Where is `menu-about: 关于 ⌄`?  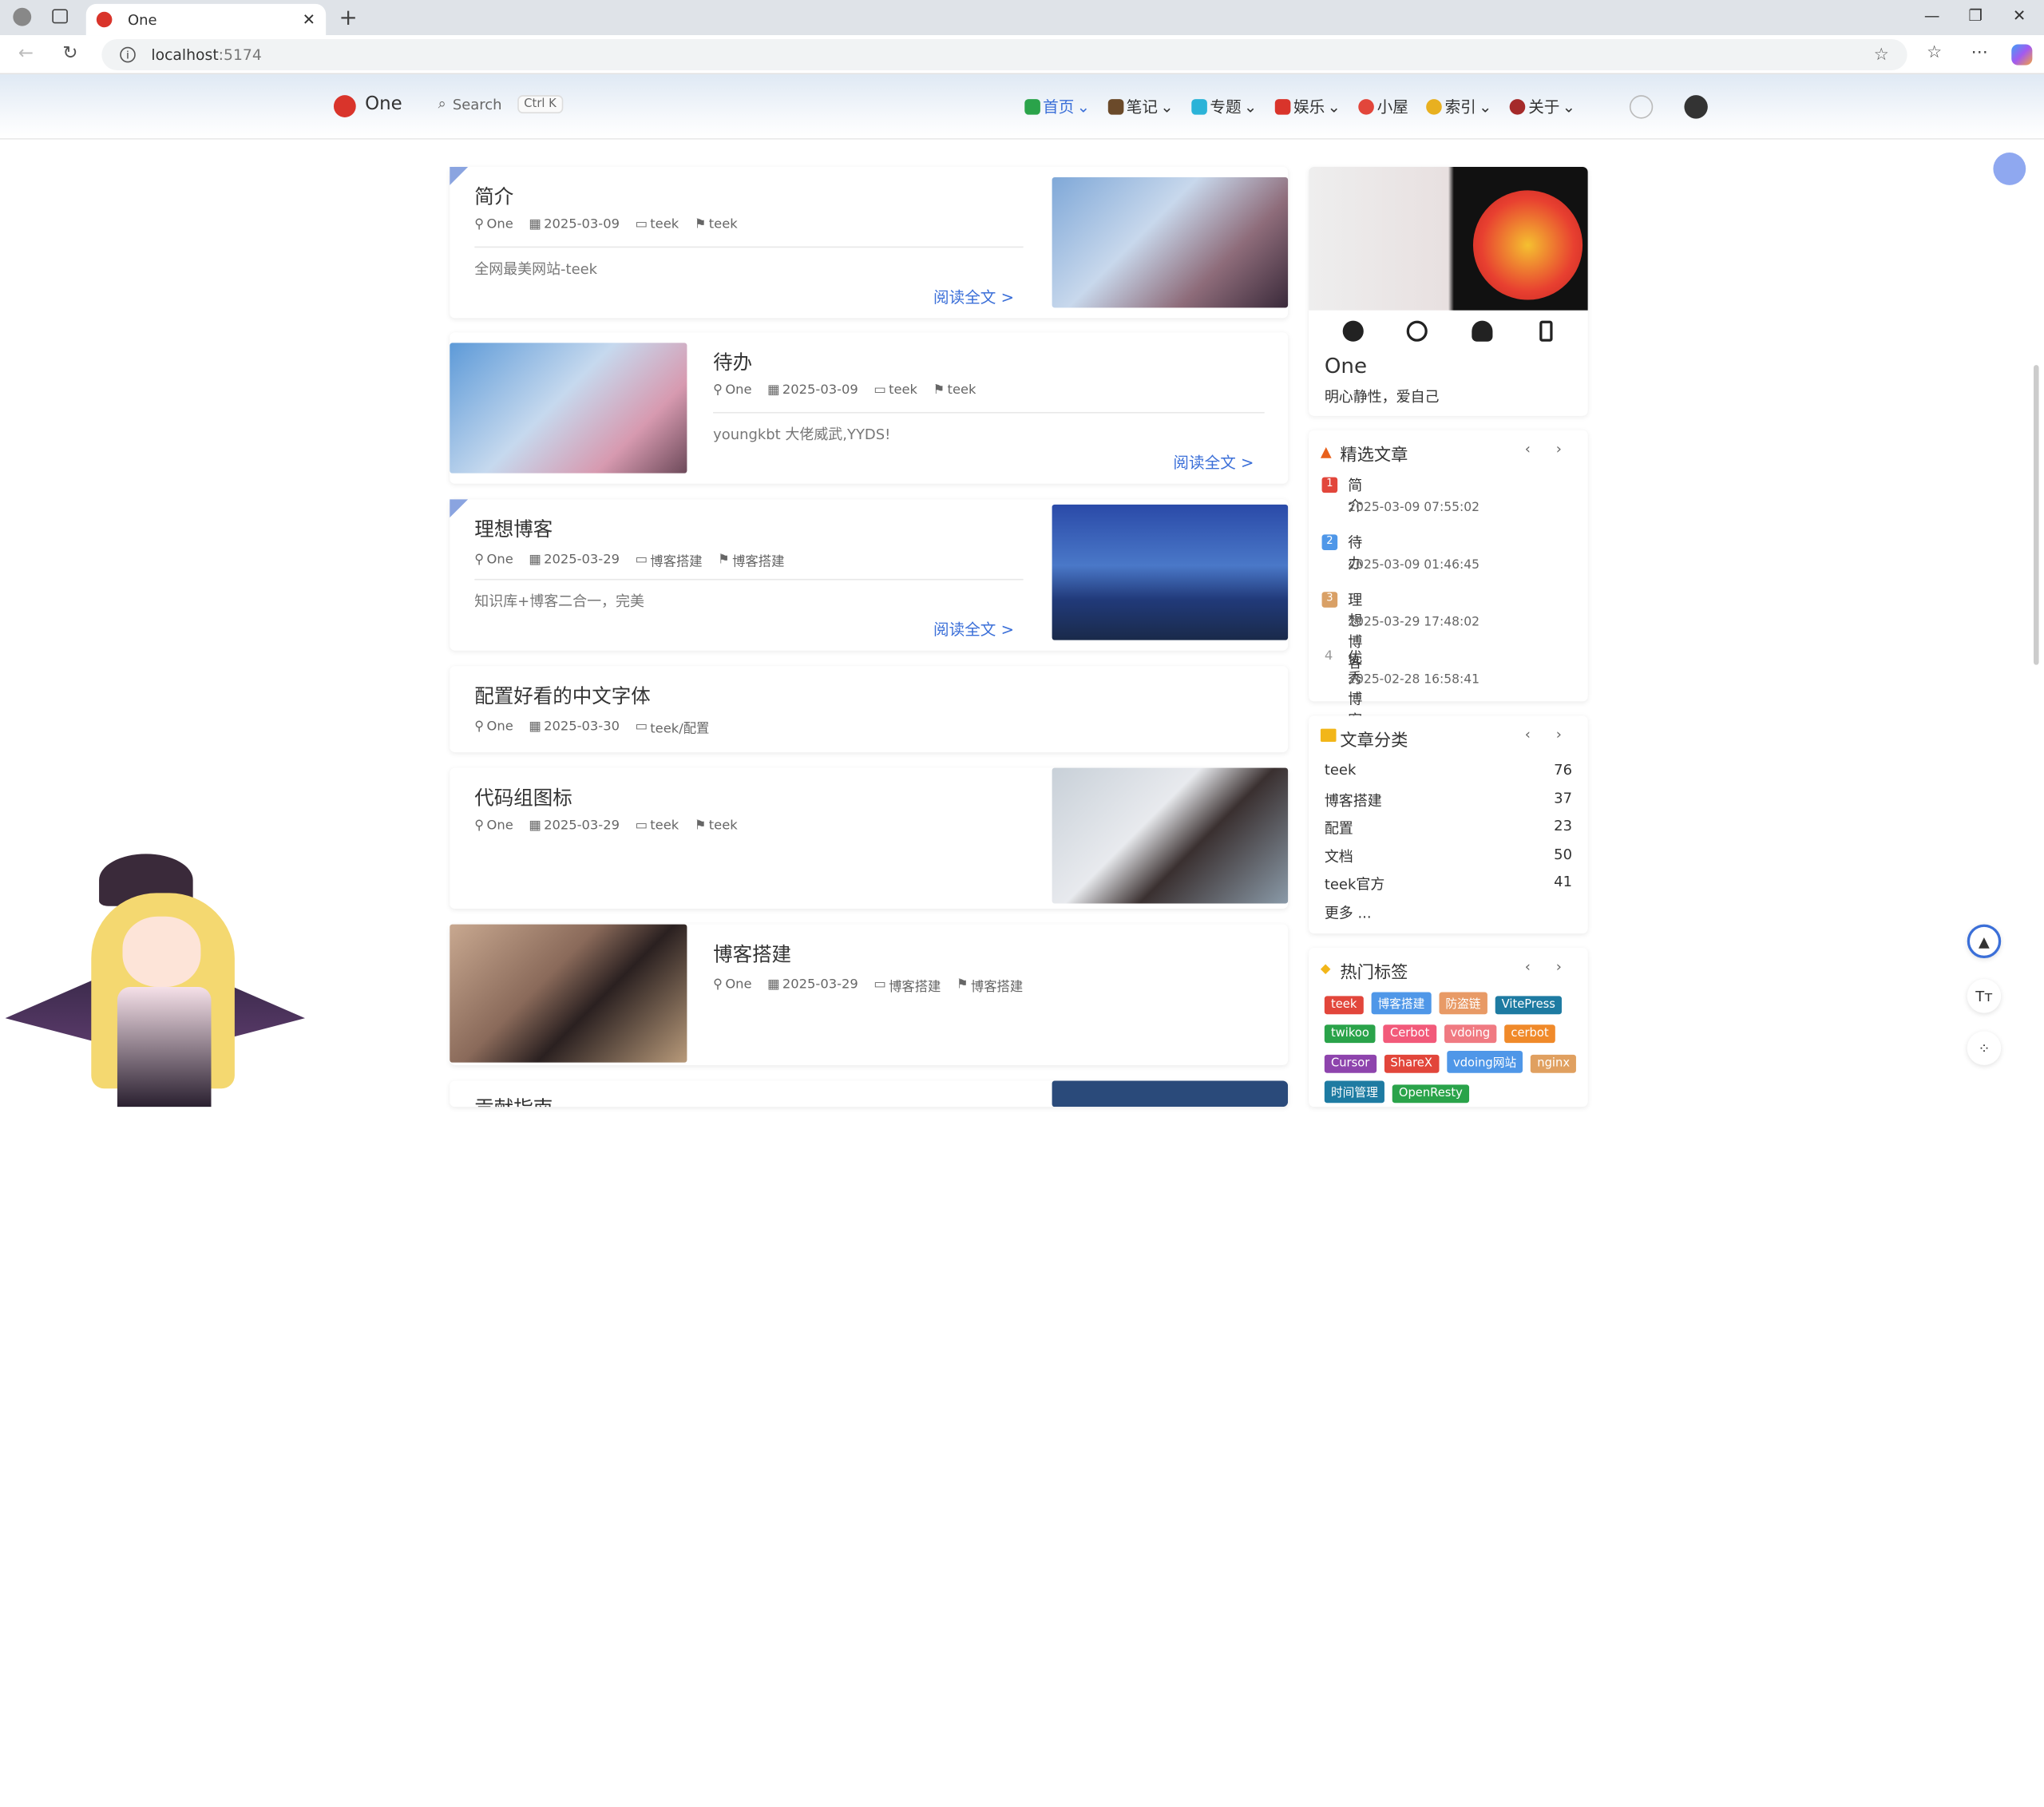 menu-about: 关于 ⌄ is located at coordinates (1542, 106).